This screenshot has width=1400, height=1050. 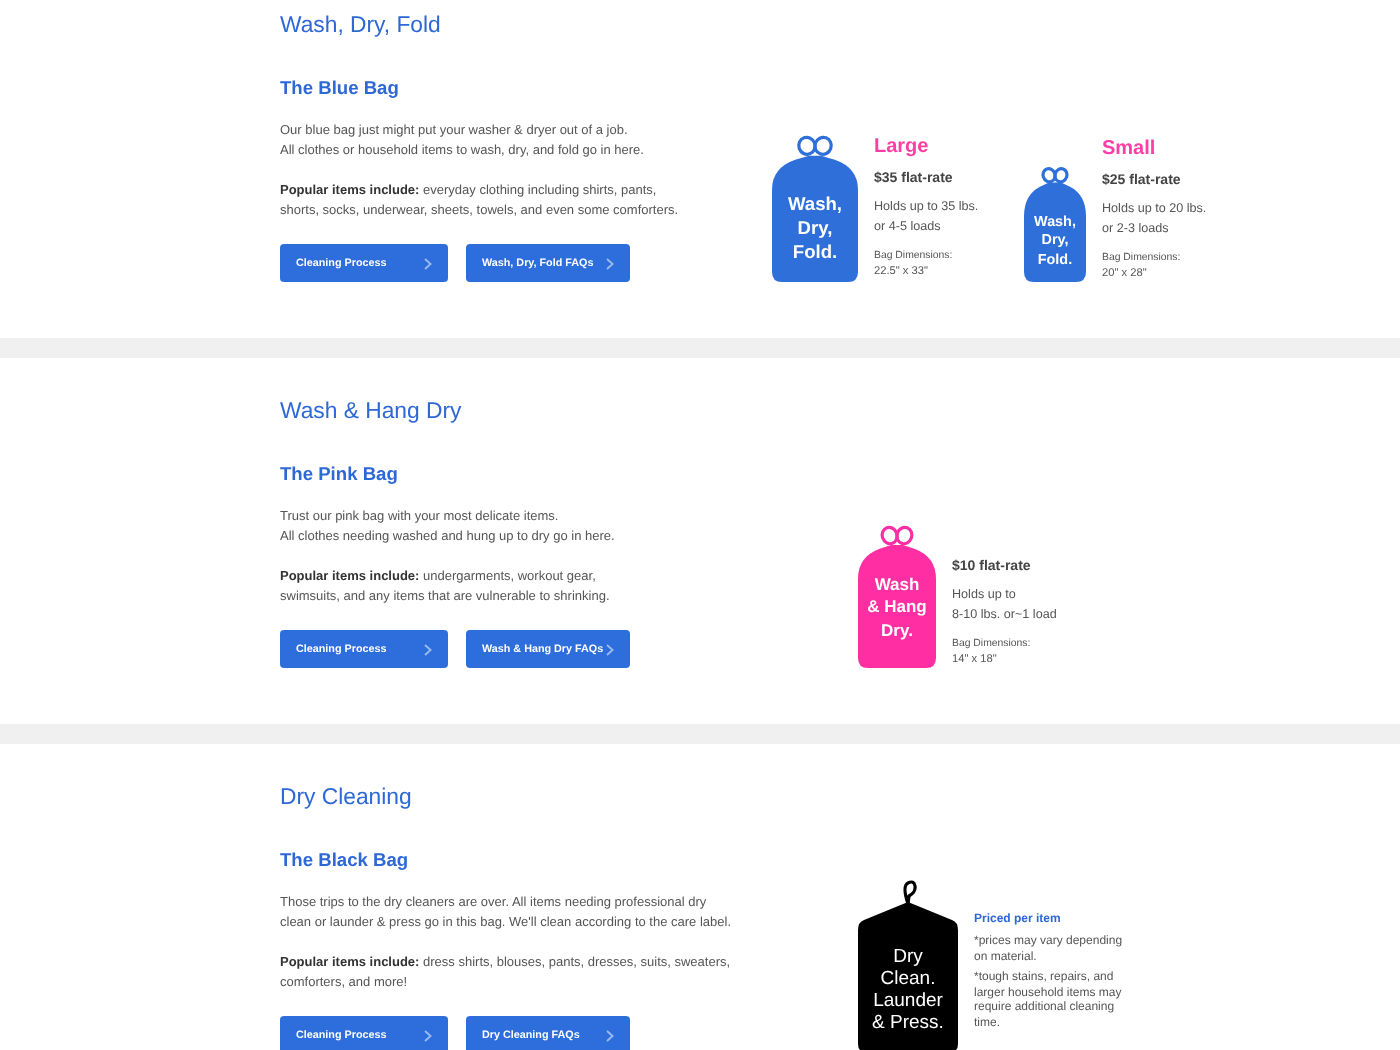 I want to click on bag-heading: The Pink Bag, so click(x=340, y=474).